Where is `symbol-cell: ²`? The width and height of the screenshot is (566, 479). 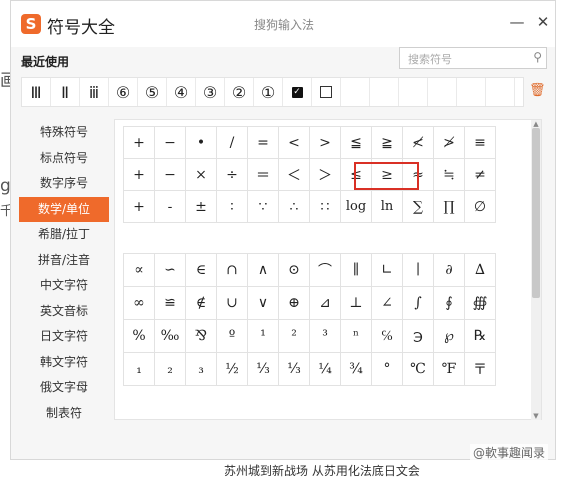
symbol-cell: ² is located at coordinates (294, 336).